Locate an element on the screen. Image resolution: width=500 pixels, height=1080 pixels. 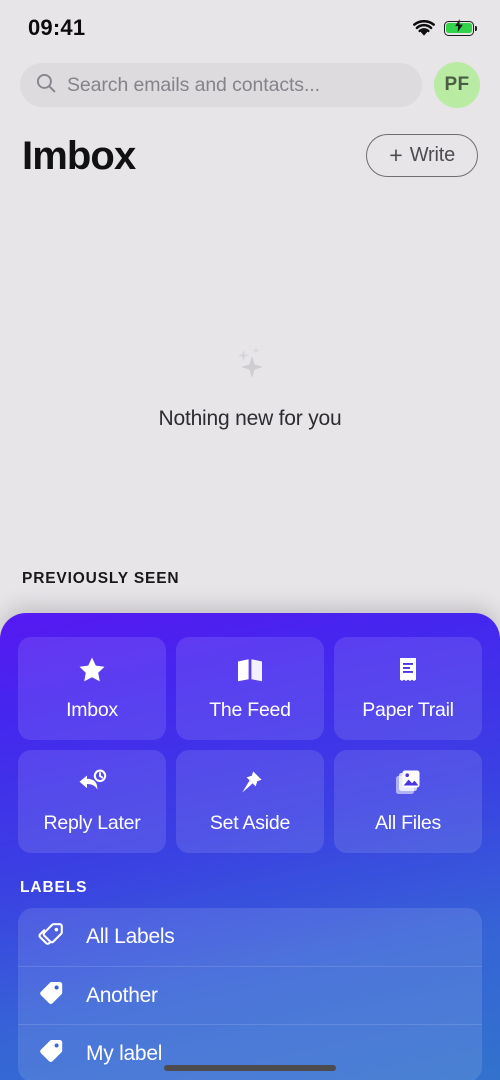
tile-label: Set Aside is located at coordinates (250, 823).